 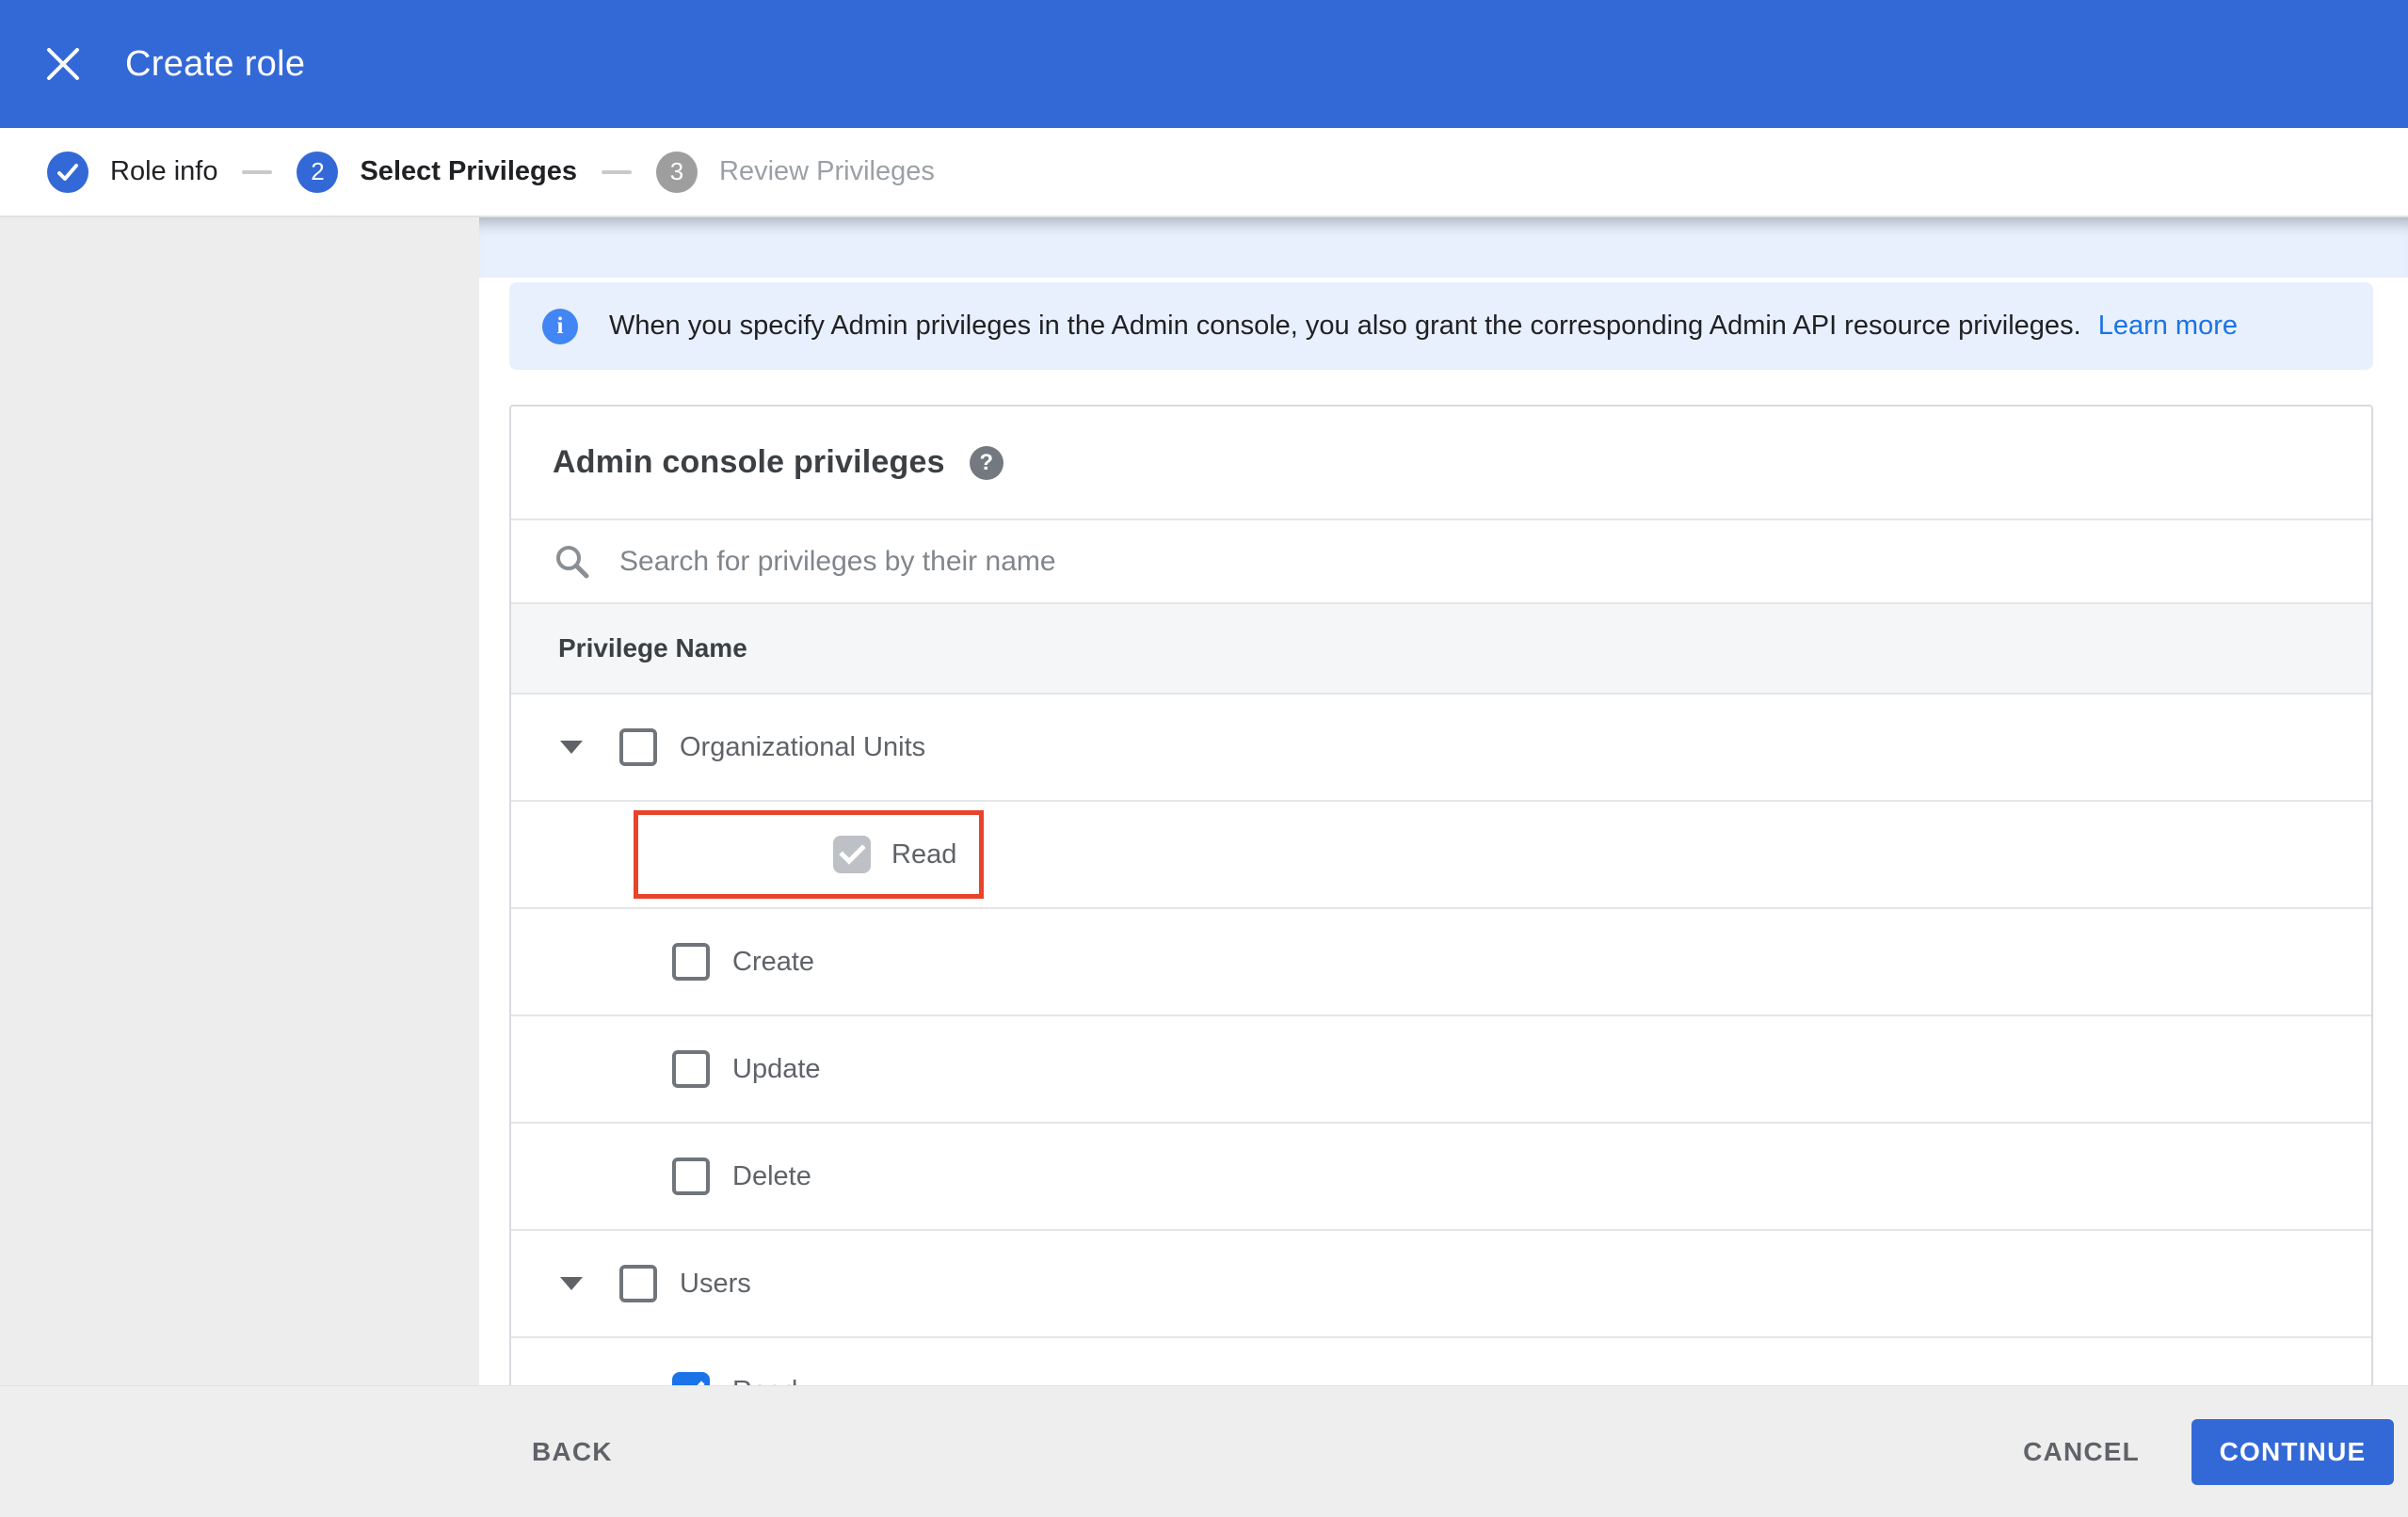 I want to click on checkbox-create, so click(x=691, y=962).